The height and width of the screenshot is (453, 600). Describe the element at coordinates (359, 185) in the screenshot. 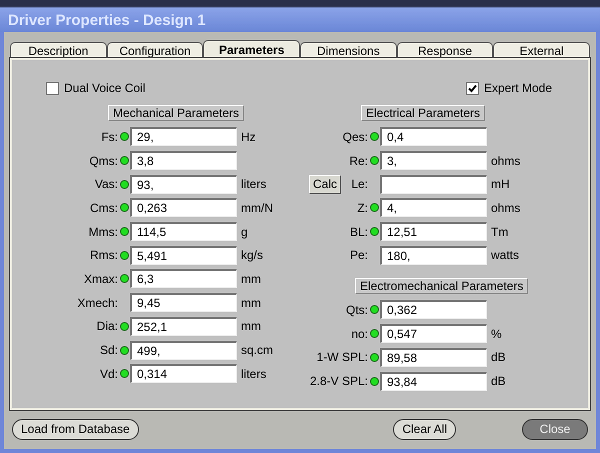

I see `field-label: Le:` at that location.